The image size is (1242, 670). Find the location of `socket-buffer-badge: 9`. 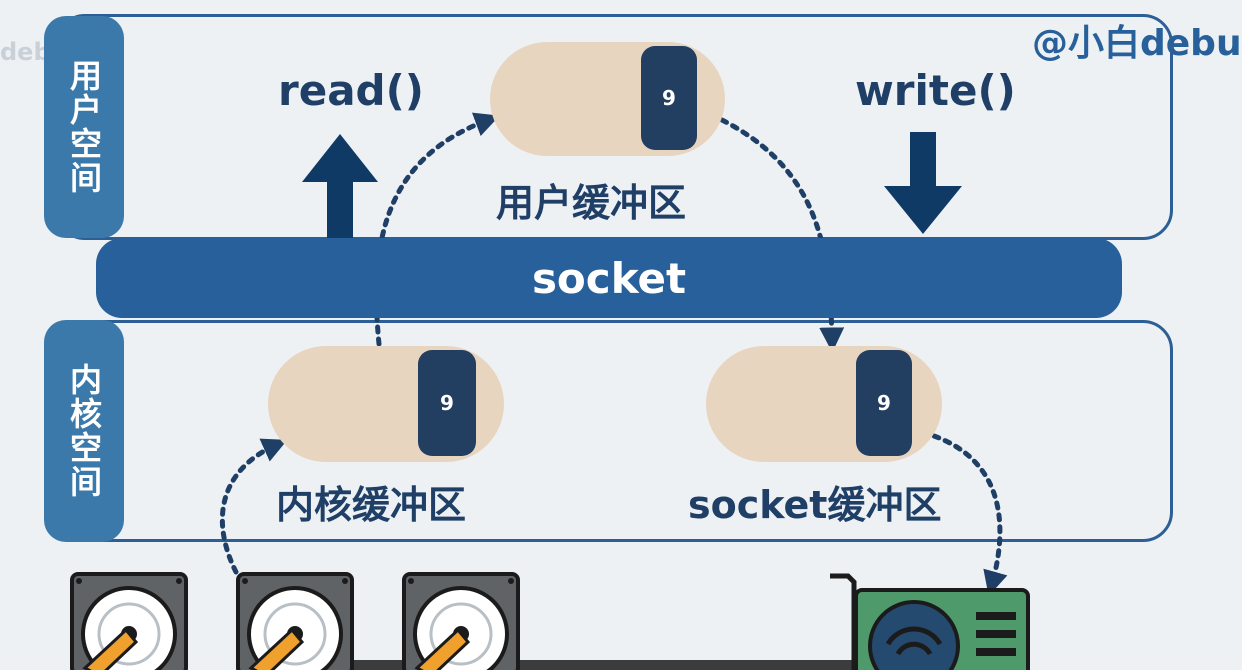

socket-buffer-badge: 9 is located at coordinates (884, 403).